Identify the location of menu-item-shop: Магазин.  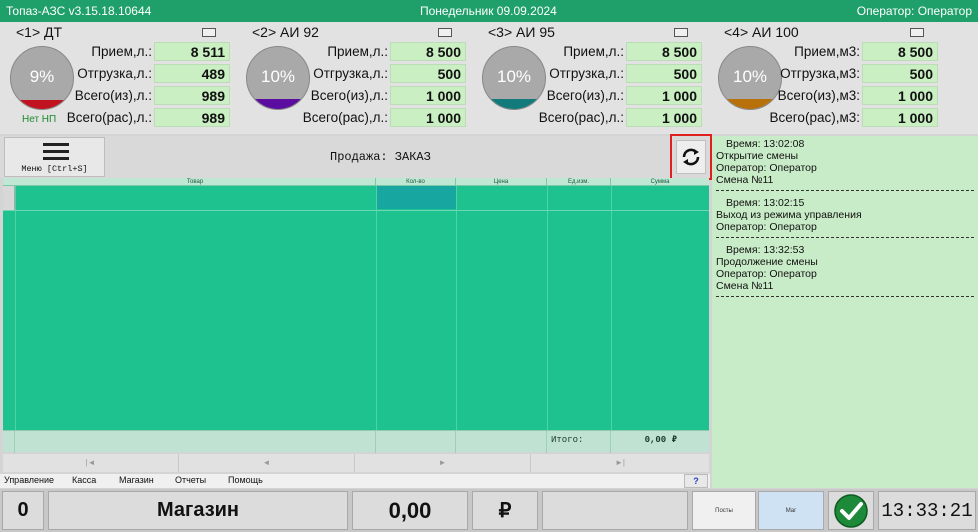
(136, 480).